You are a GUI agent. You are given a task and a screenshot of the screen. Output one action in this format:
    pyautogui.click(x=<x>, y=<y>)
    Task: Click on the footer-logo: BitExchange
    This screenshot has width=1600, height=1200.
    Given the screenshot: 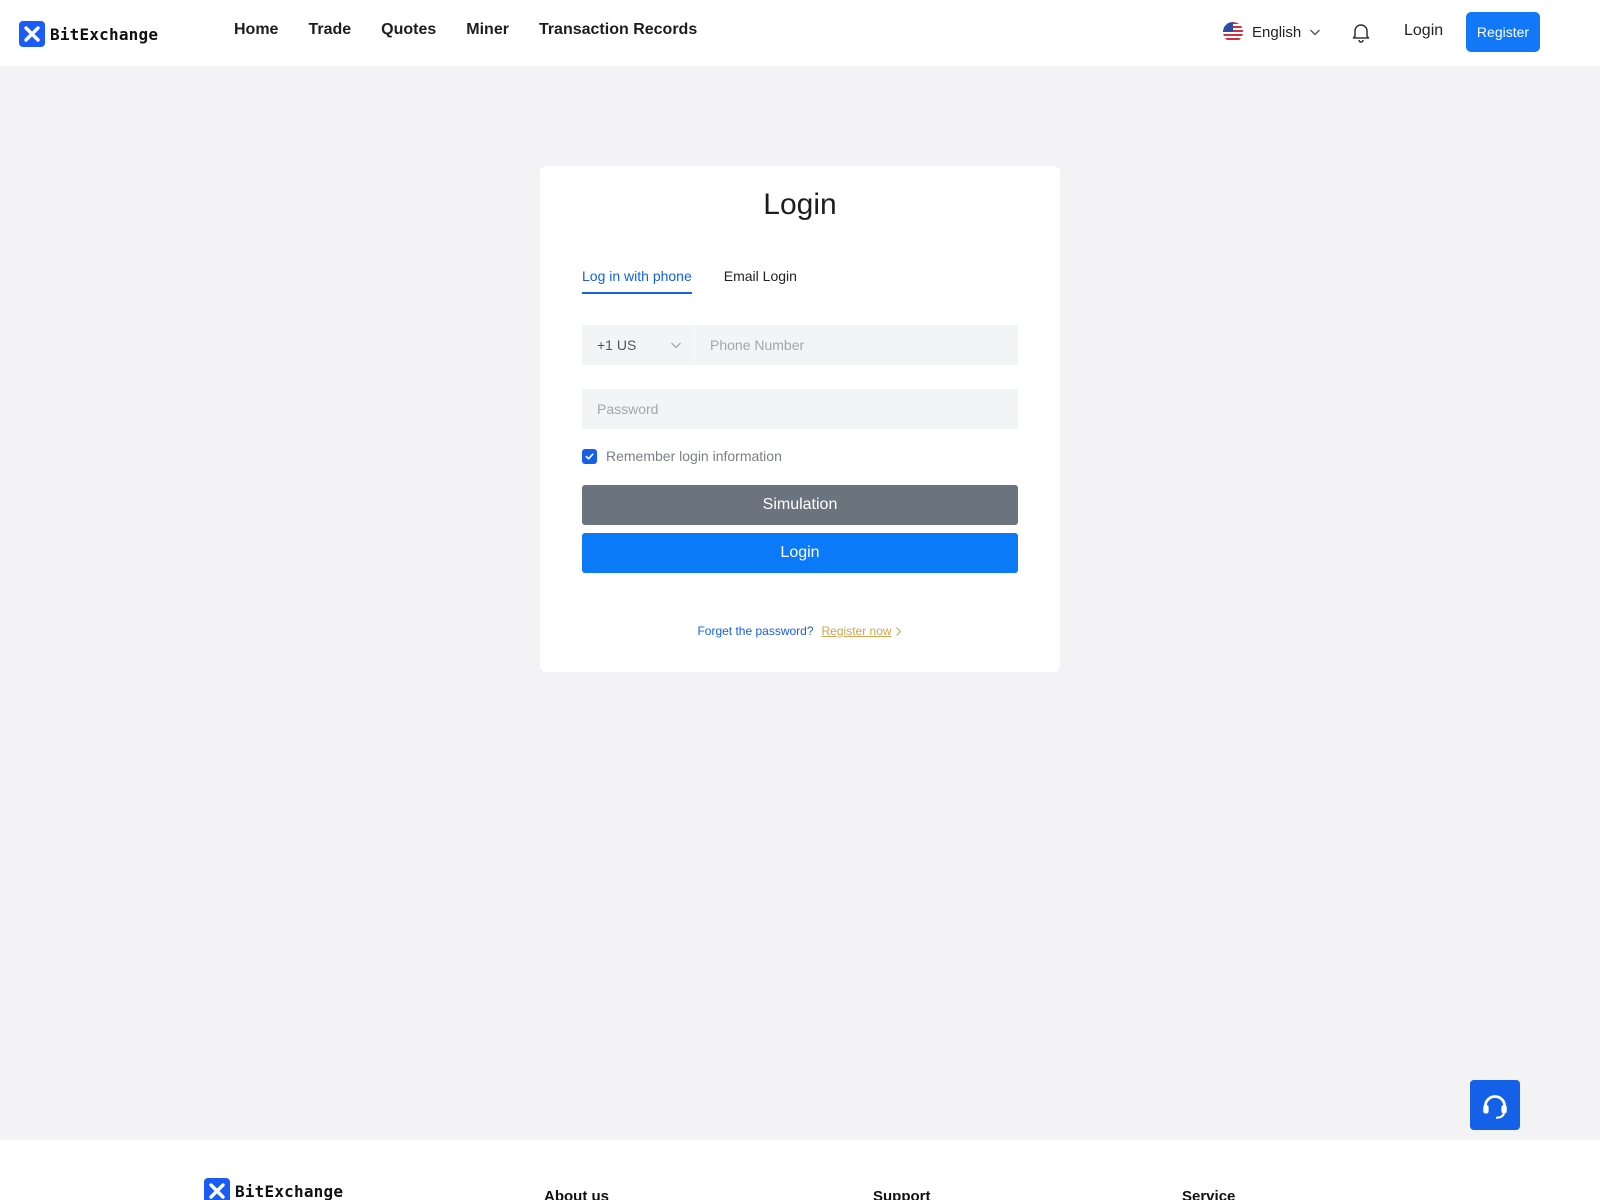 What is the action you would take?
    pyautogui.click(x=275, y=1189)
    